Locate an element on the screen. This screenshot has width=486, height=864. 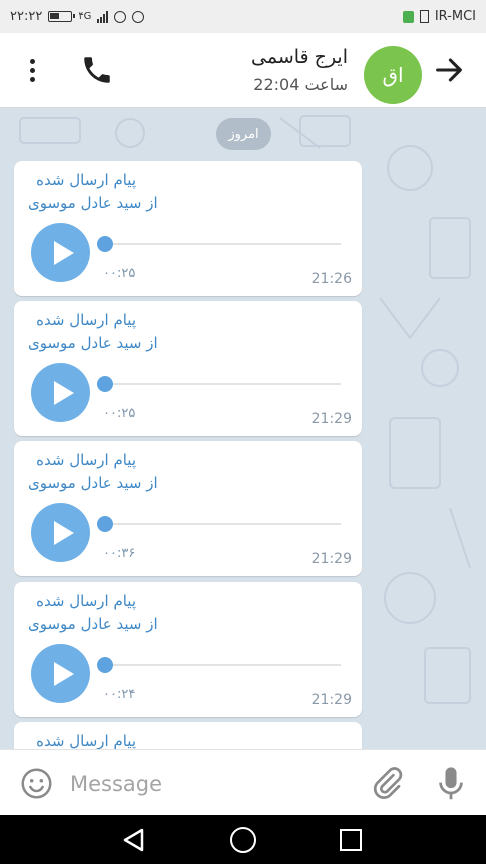
voice-duration: ۰۰:۳۶ is located at coordinates (119, 553).